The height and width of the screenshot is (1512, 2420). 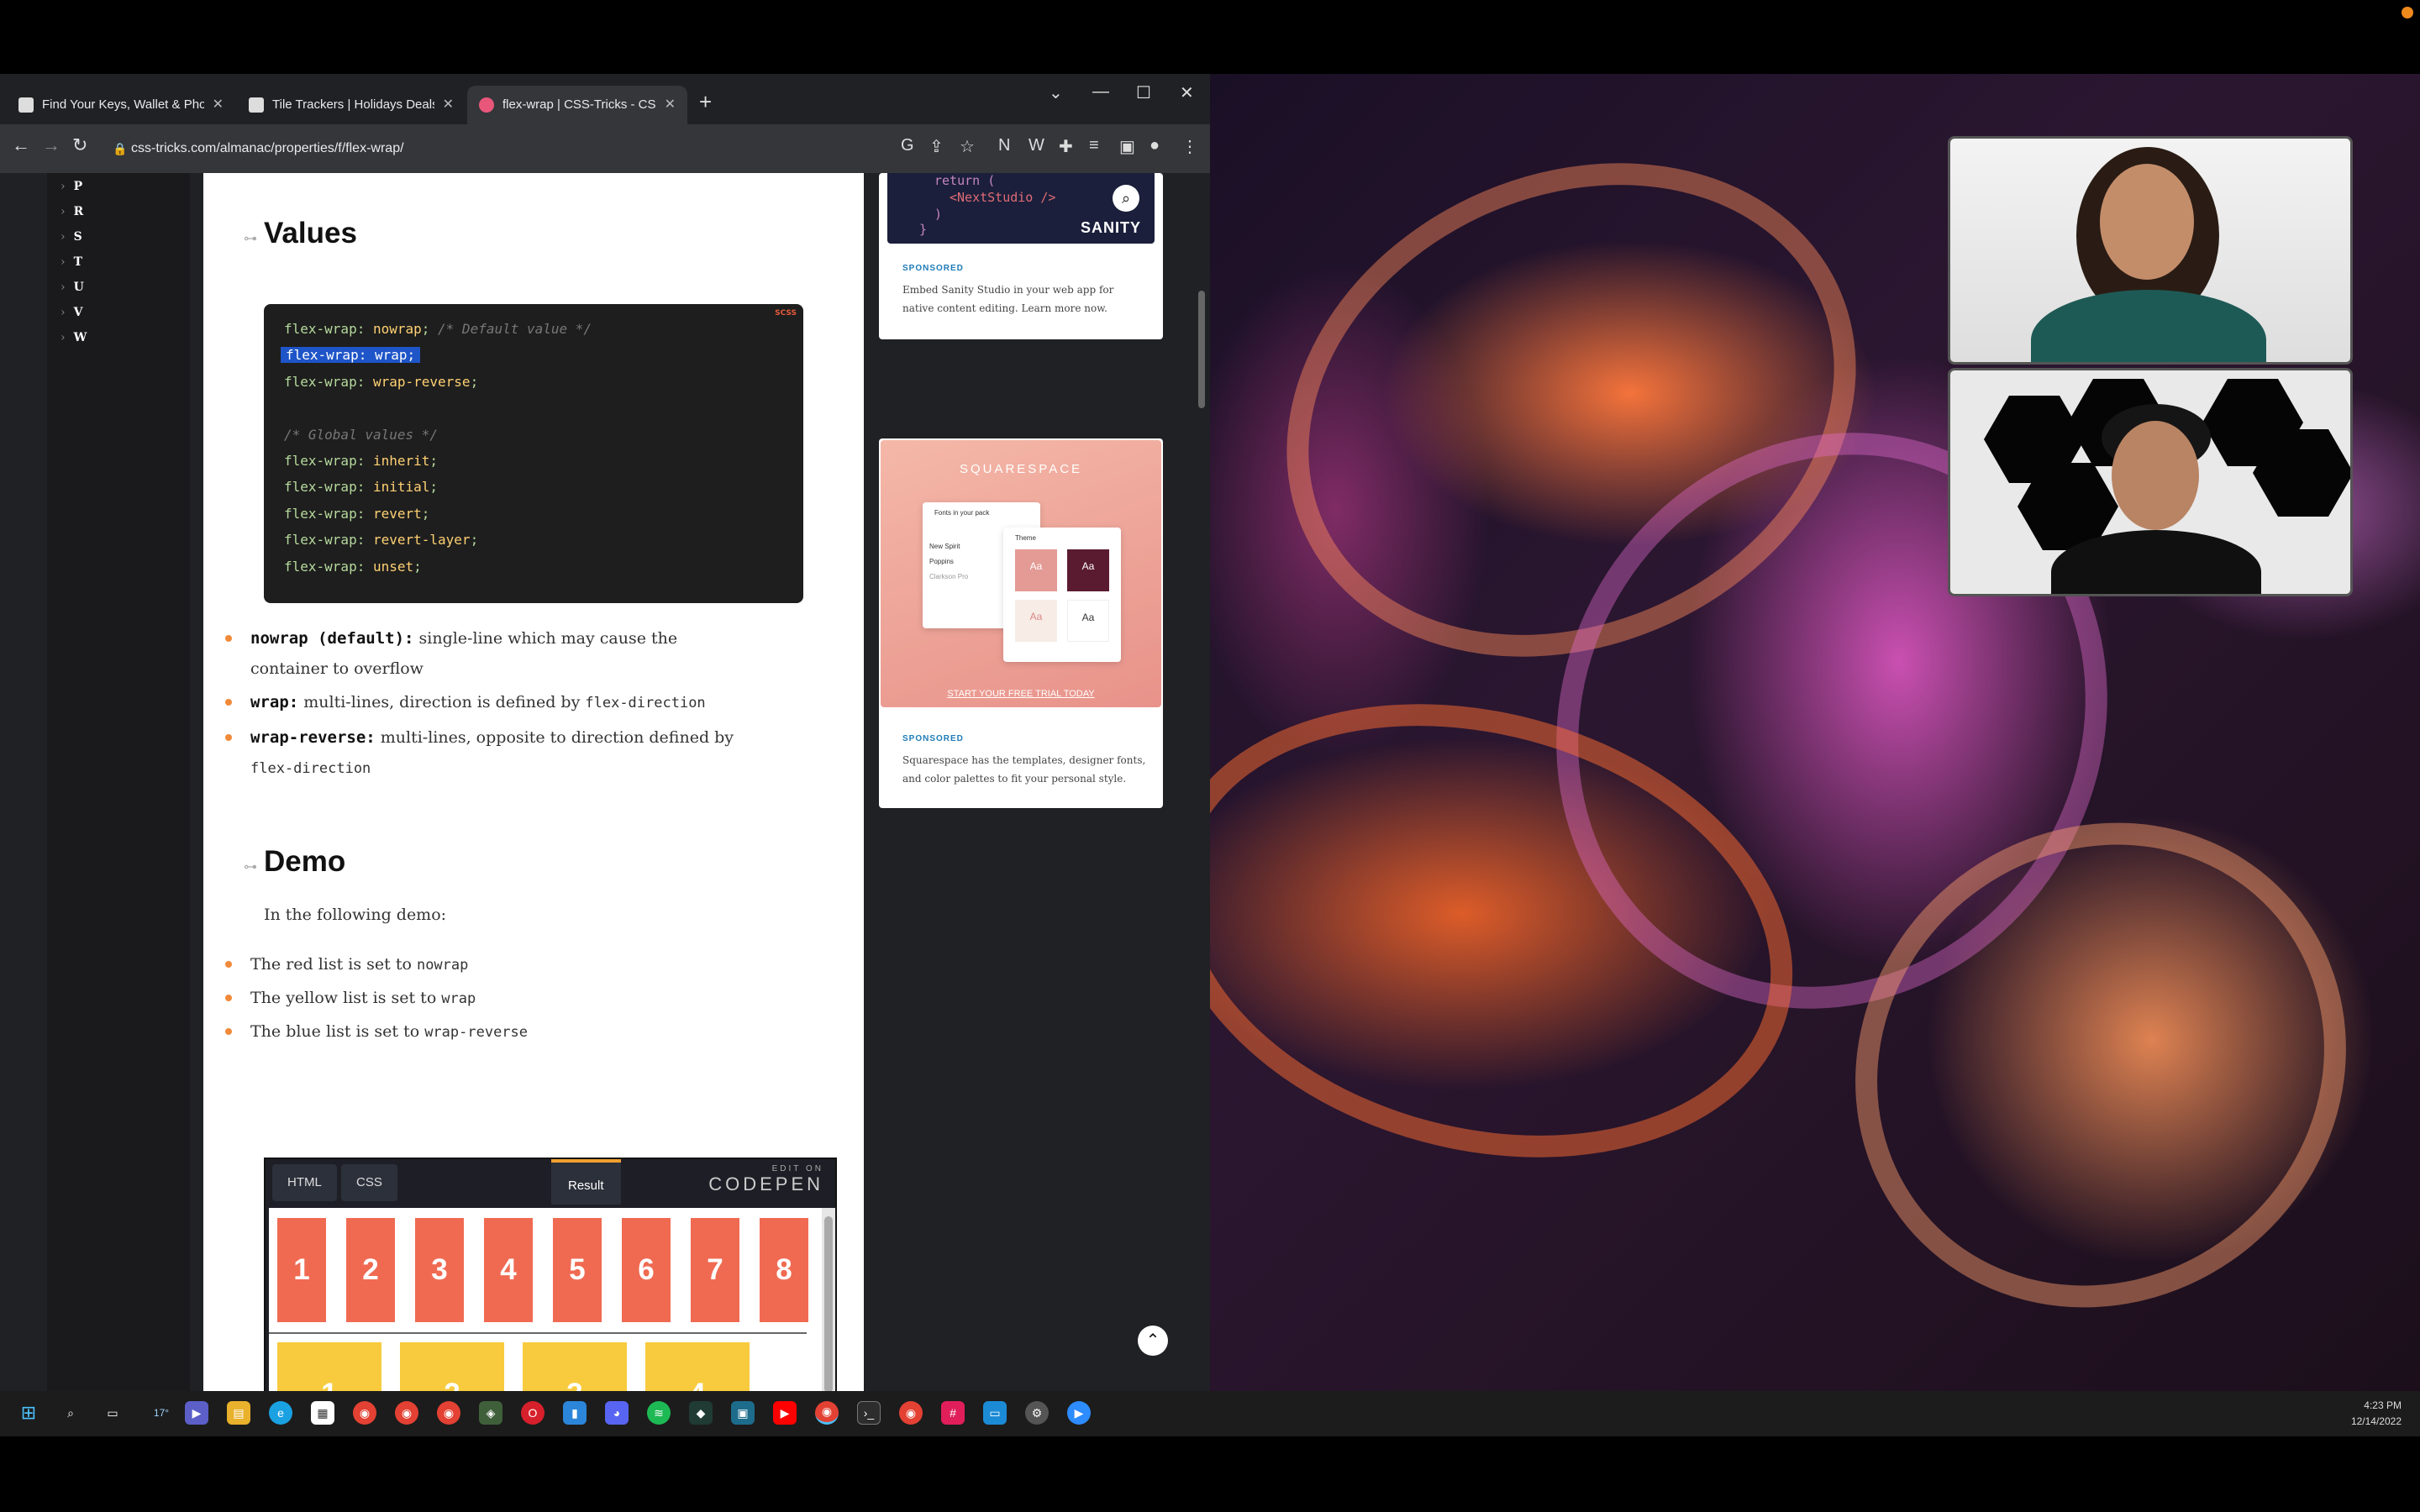 What do you see at coordinates (967, 146) in the screenshot?
I see `bookmark-star-icon: ☆` at bounding box center [967, 146].